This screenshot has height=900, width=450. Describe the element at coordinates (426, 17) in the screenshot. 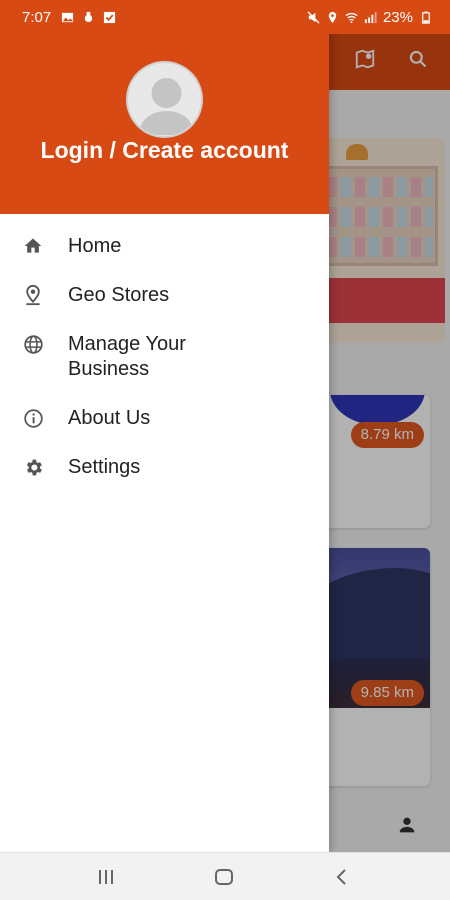

I see `battery-icon` at that location.